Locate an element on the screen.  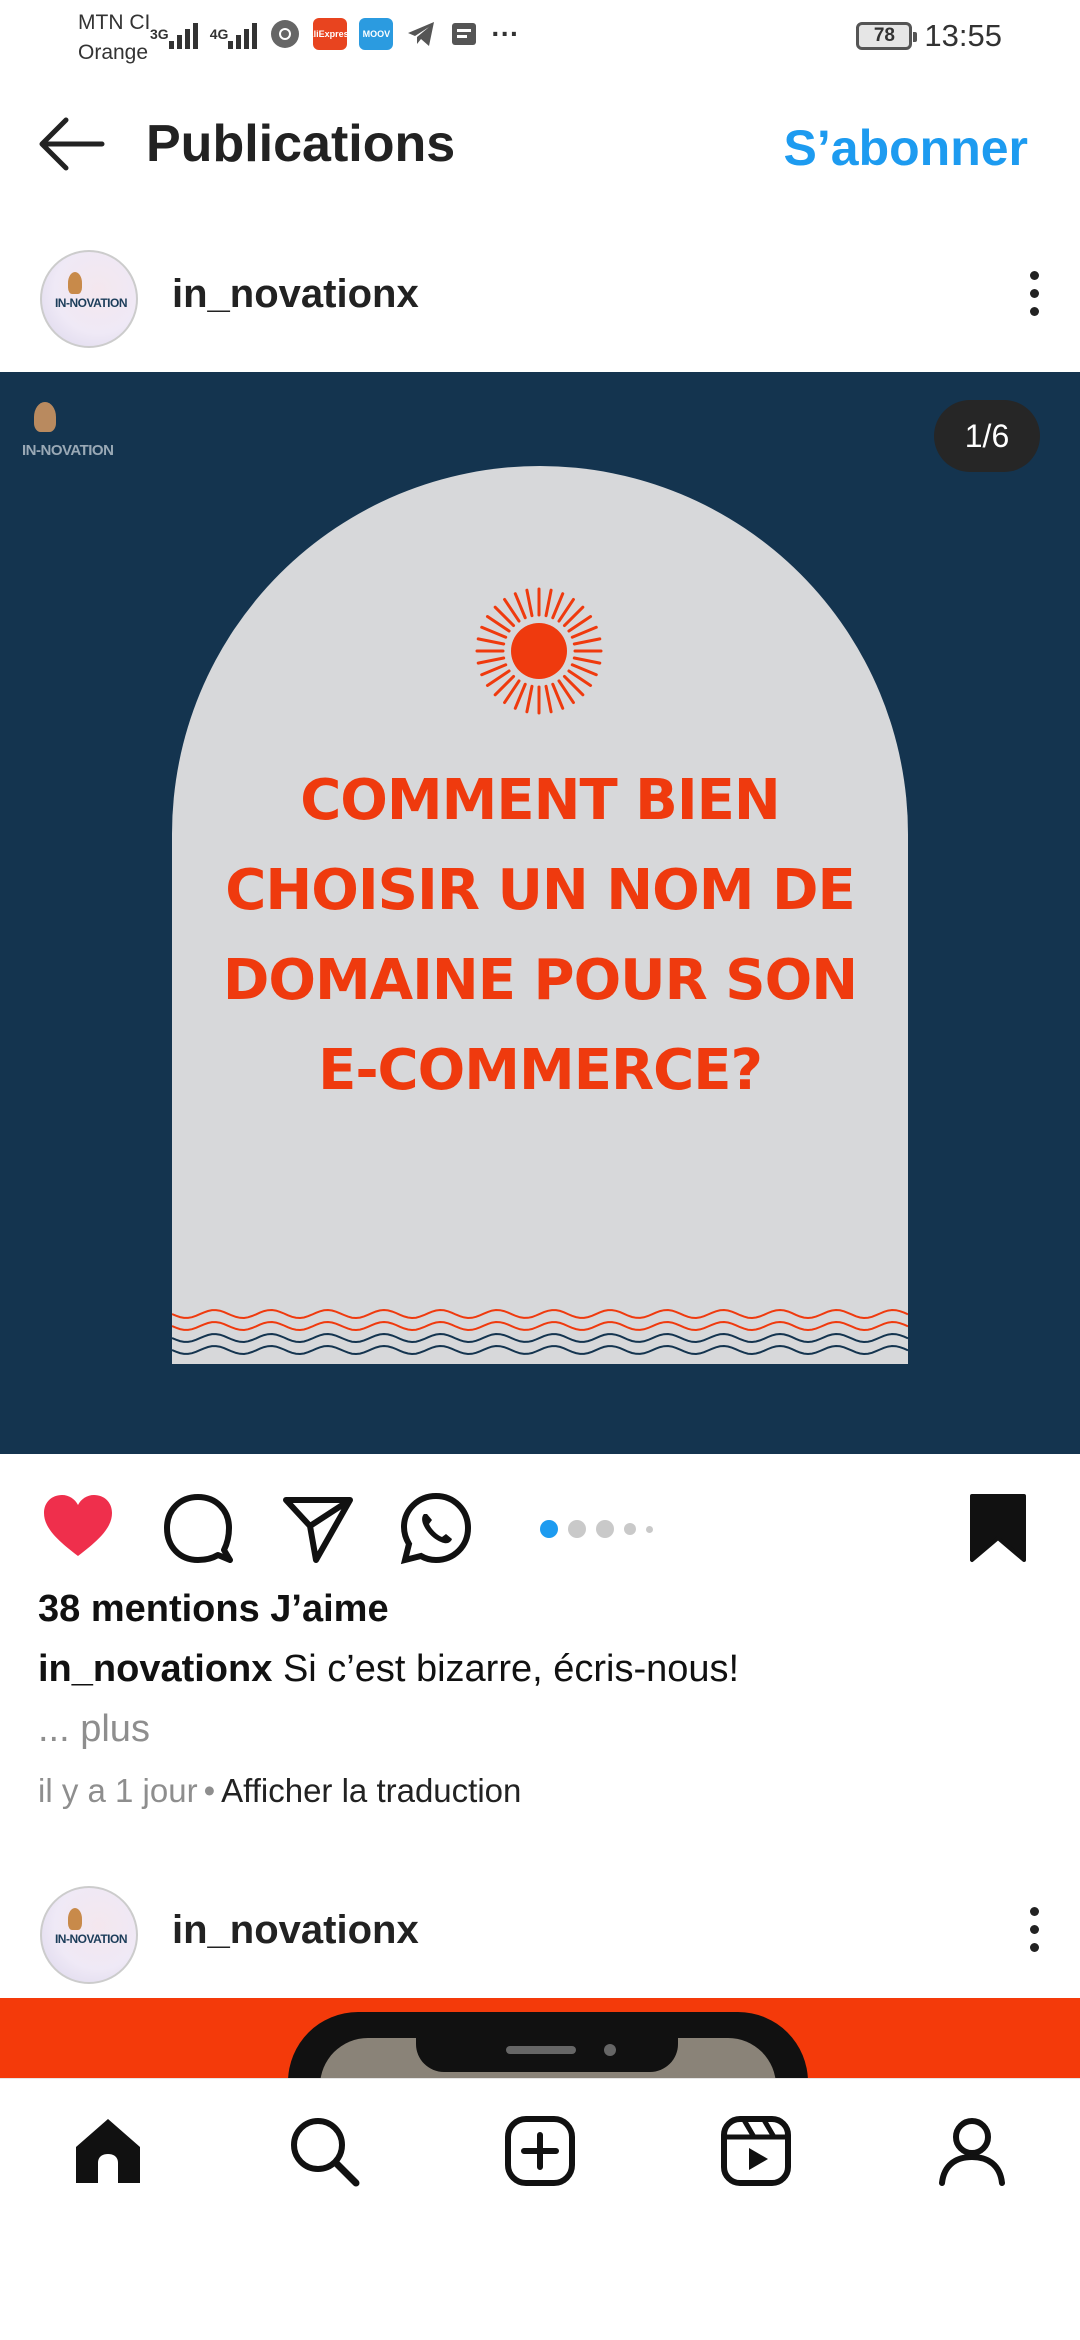
top-app-bar: Publications S’abonner is located at coordinates (540, 143).